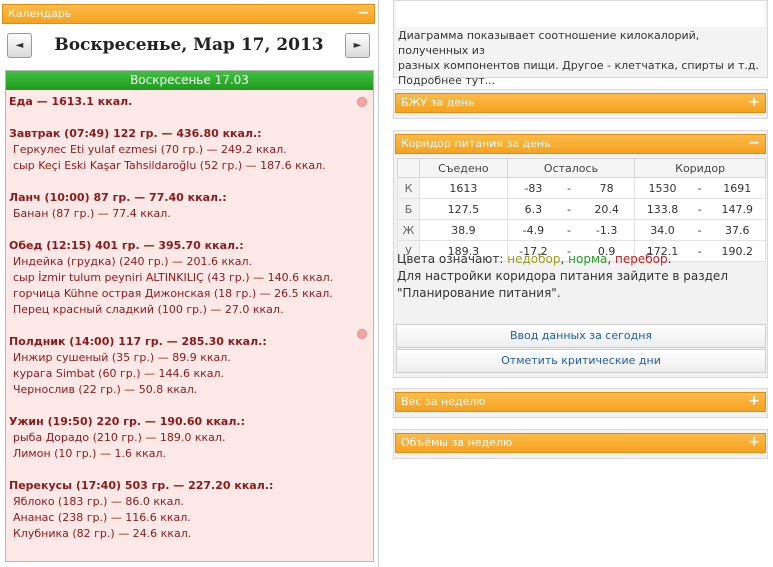 The image size is (773, 567). What do you see at coordinates (191, 342) in the screenshot?
I see `meal-snack-title: Полдник (14:00) 117 гр. — 285.30 ккал.:` at bounding box center [191, 342].